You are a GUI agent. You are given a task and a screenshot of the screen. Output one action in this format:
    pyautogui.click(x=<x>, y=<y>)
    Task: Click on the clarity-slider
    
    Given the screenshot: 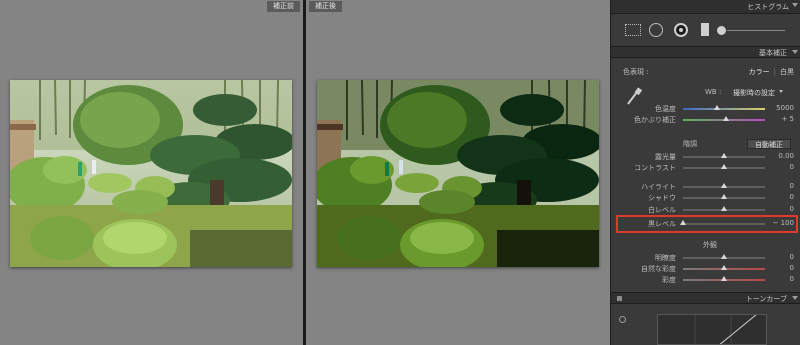 What is the action you would take?
    pyautogui.click(x=724, y=256)
    